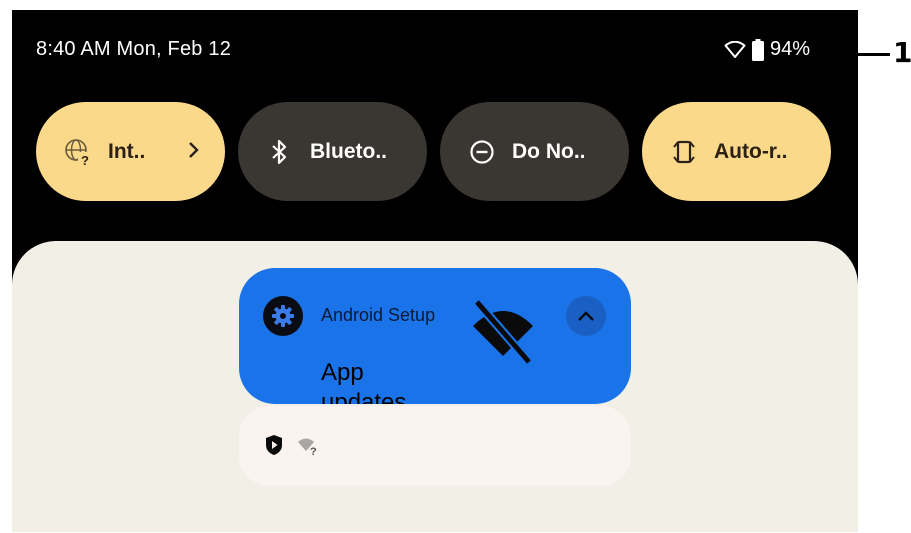 This screenshot has width=911, height=533. Describe the element at coordinates (127, 151) in the screenshot. I see `tile-internet-label: Int..` at that location.